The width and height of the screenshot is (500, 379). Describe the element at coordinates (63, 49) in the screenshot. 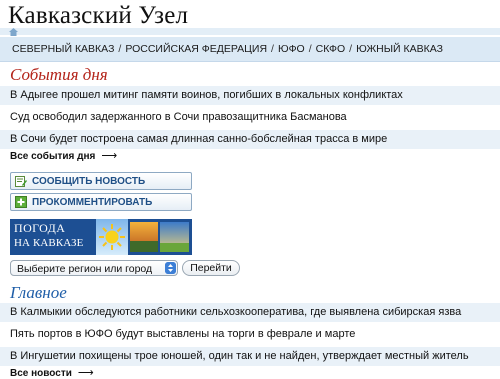

I see `nav-north-caucasus: СЕВЕРНЫЙ КАВКАЗ` at that location.